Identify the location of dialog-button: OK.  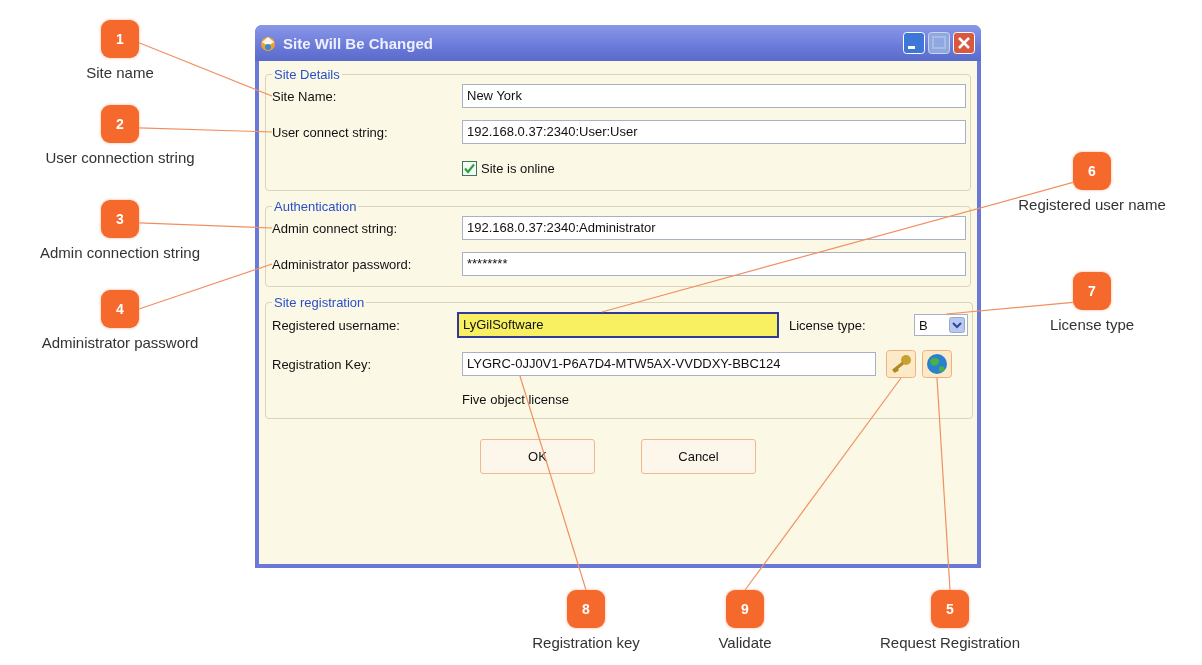
(537, 456).